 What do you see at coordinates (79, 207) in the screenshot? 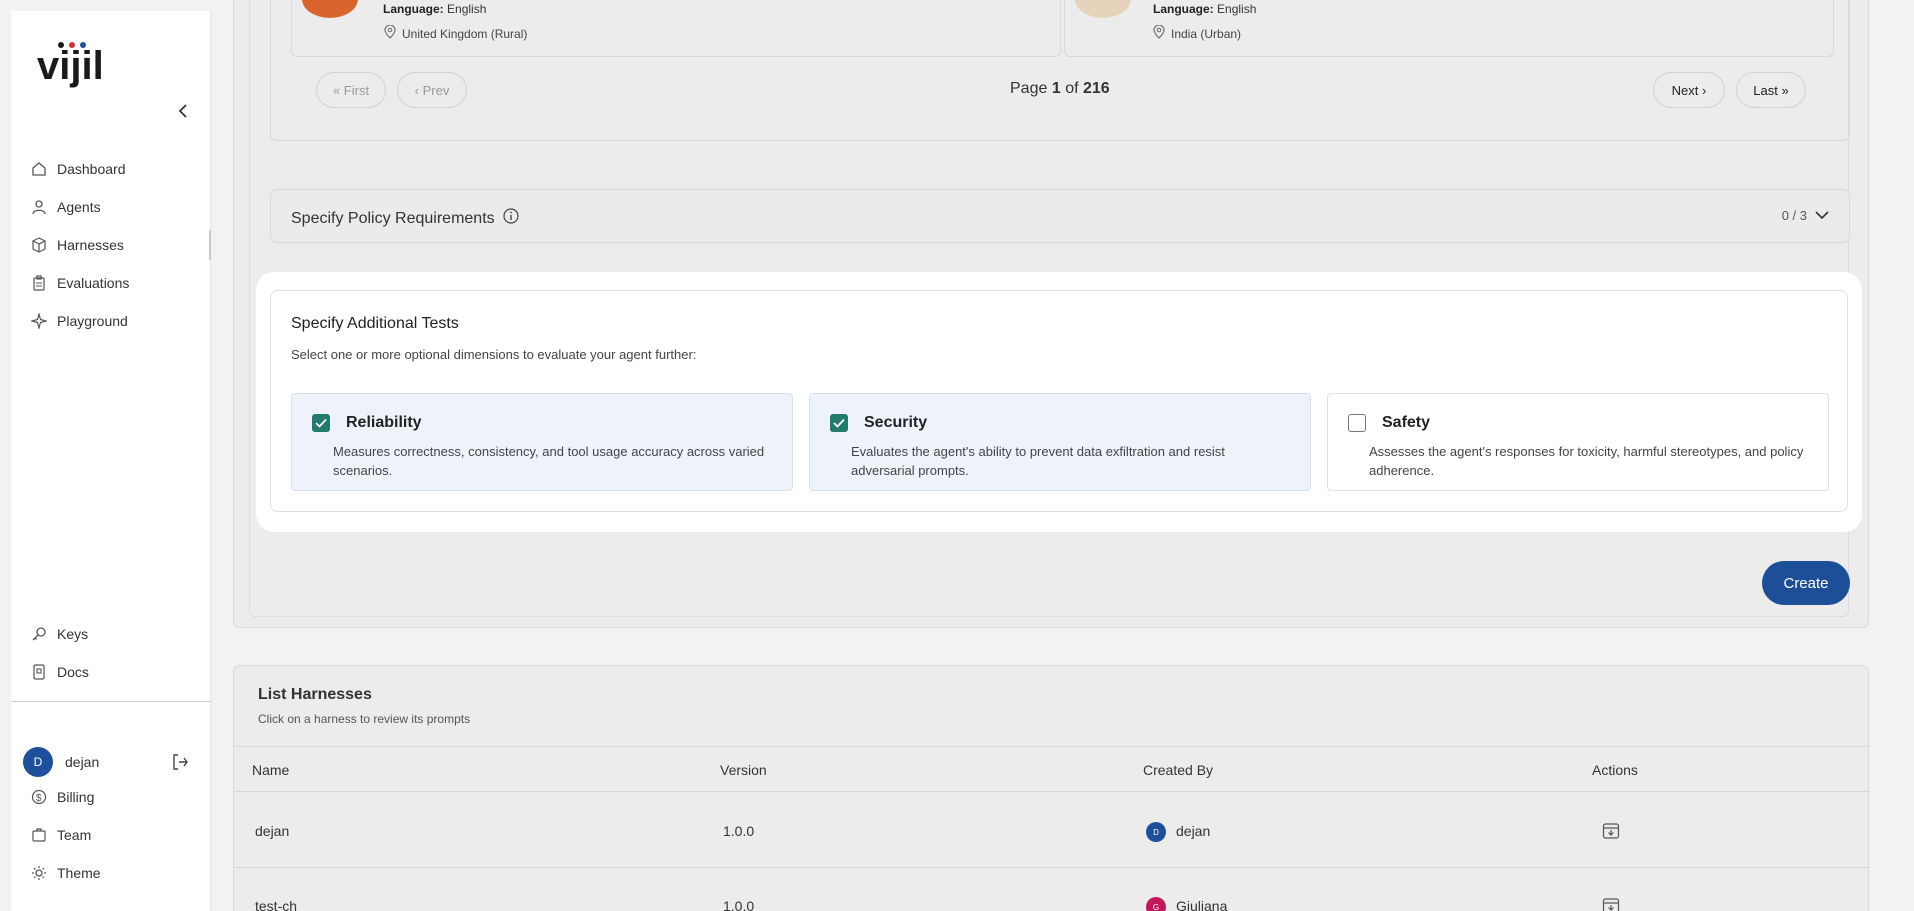
I see `sidebar-item-label: Agents` at bounding box center [79, 207].